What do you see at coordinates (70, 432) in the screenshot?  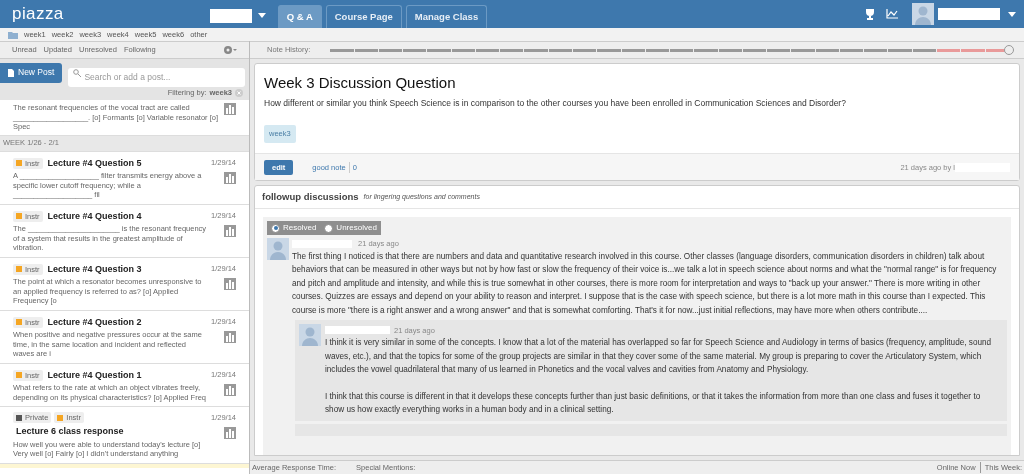 I see `post-title: Lecture 6 class response` at bounding box center [70, 432].